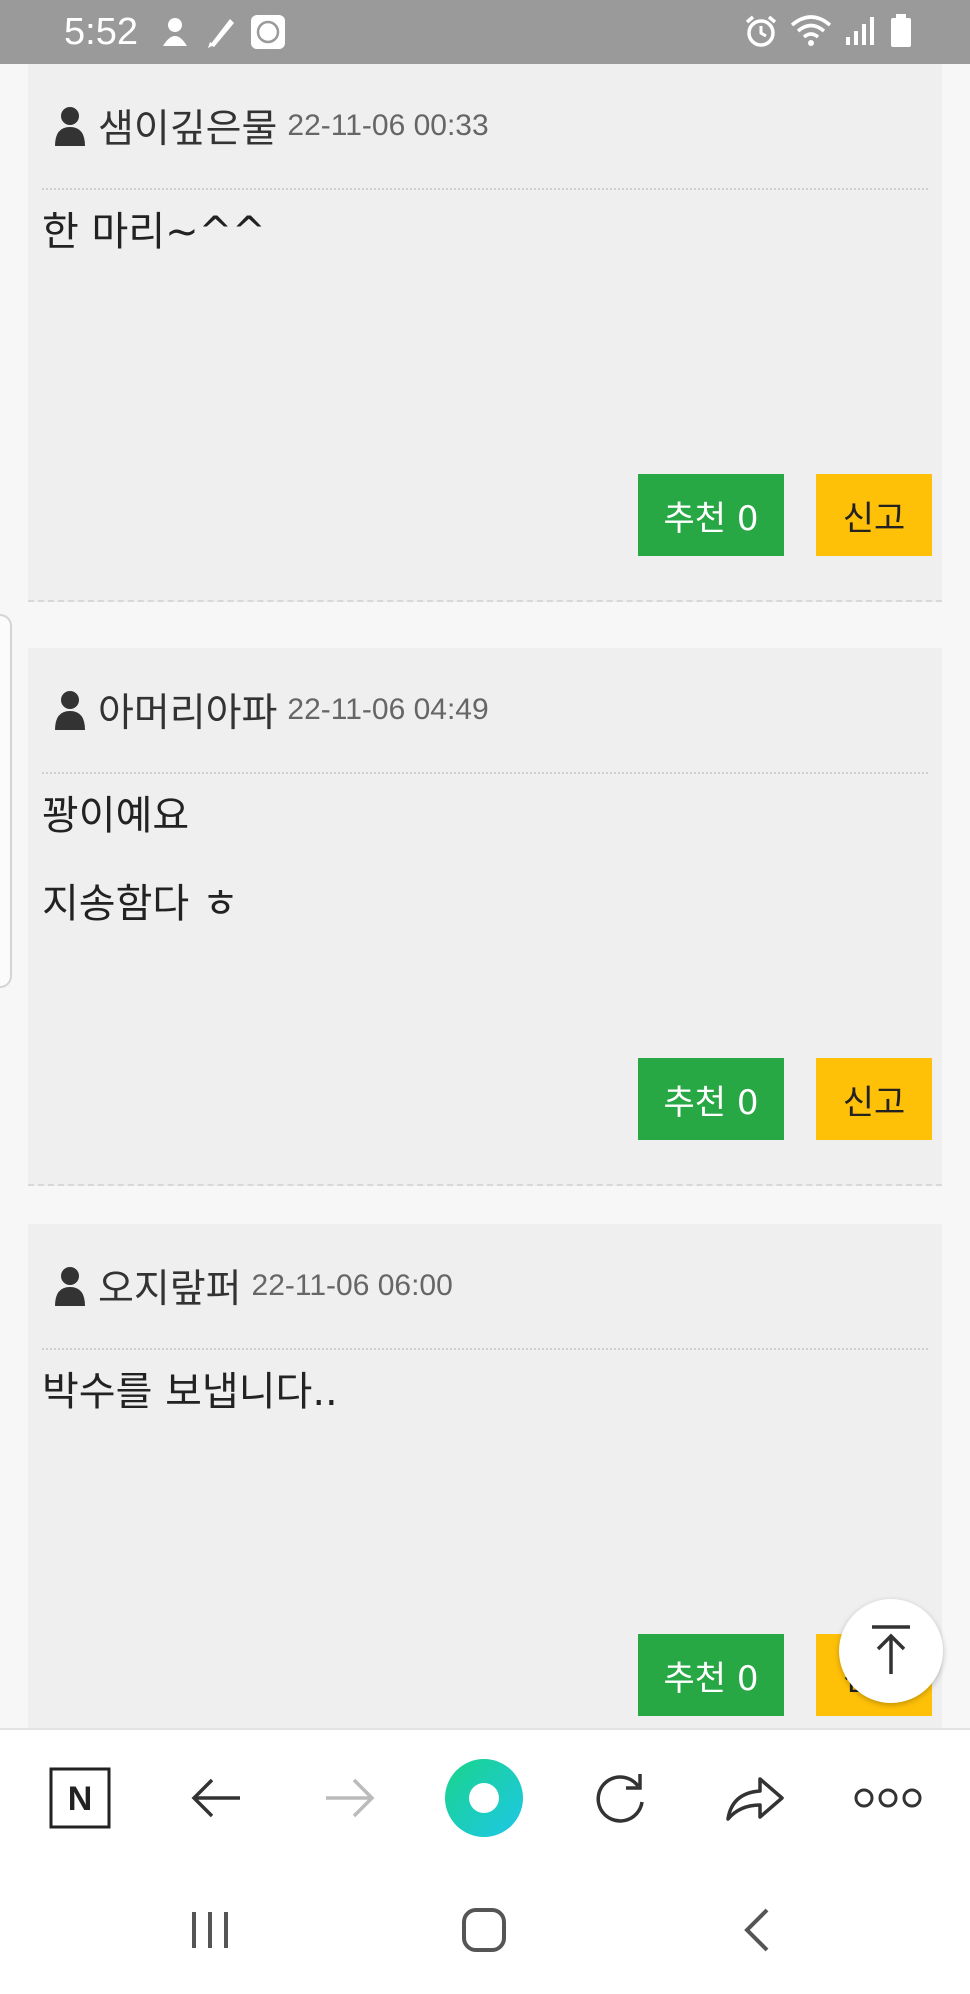 The image size is (970, 1994). I want to click on system-back-button, so click(756, 1930).